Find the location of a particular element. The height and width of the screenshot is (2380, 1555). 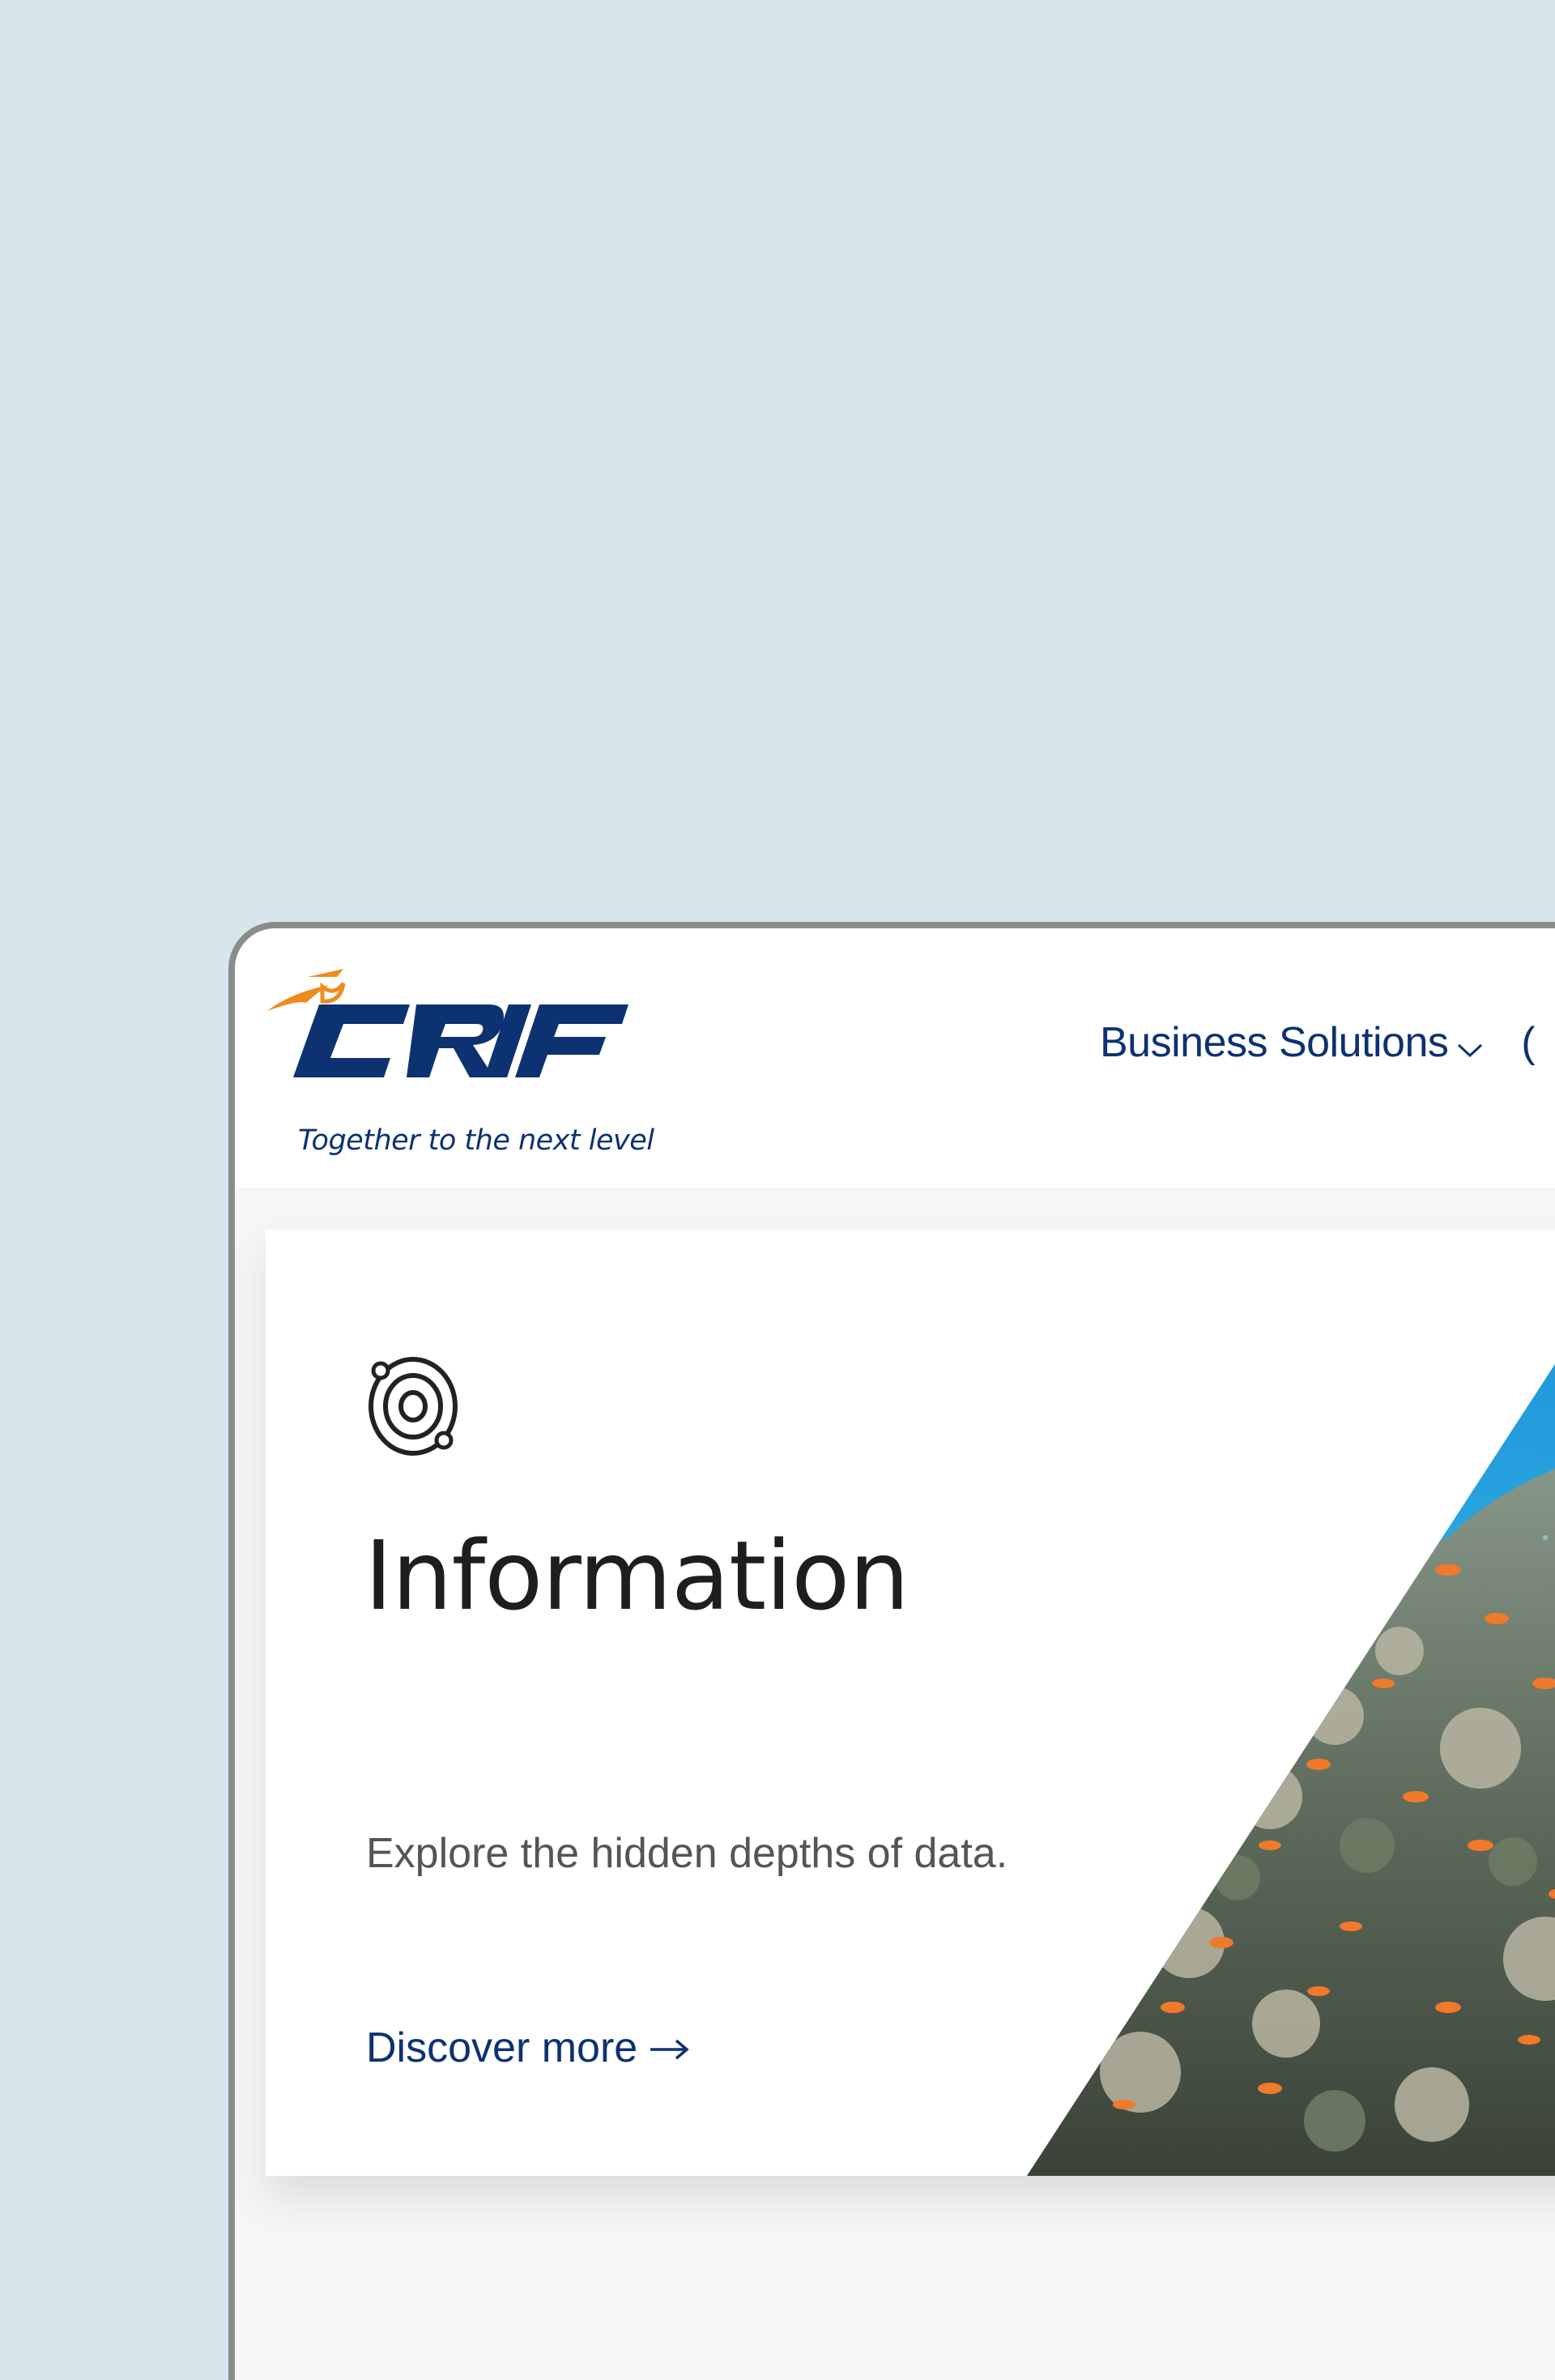

brand-tagline: Together to the next level is located at coordinates (476, 1140).